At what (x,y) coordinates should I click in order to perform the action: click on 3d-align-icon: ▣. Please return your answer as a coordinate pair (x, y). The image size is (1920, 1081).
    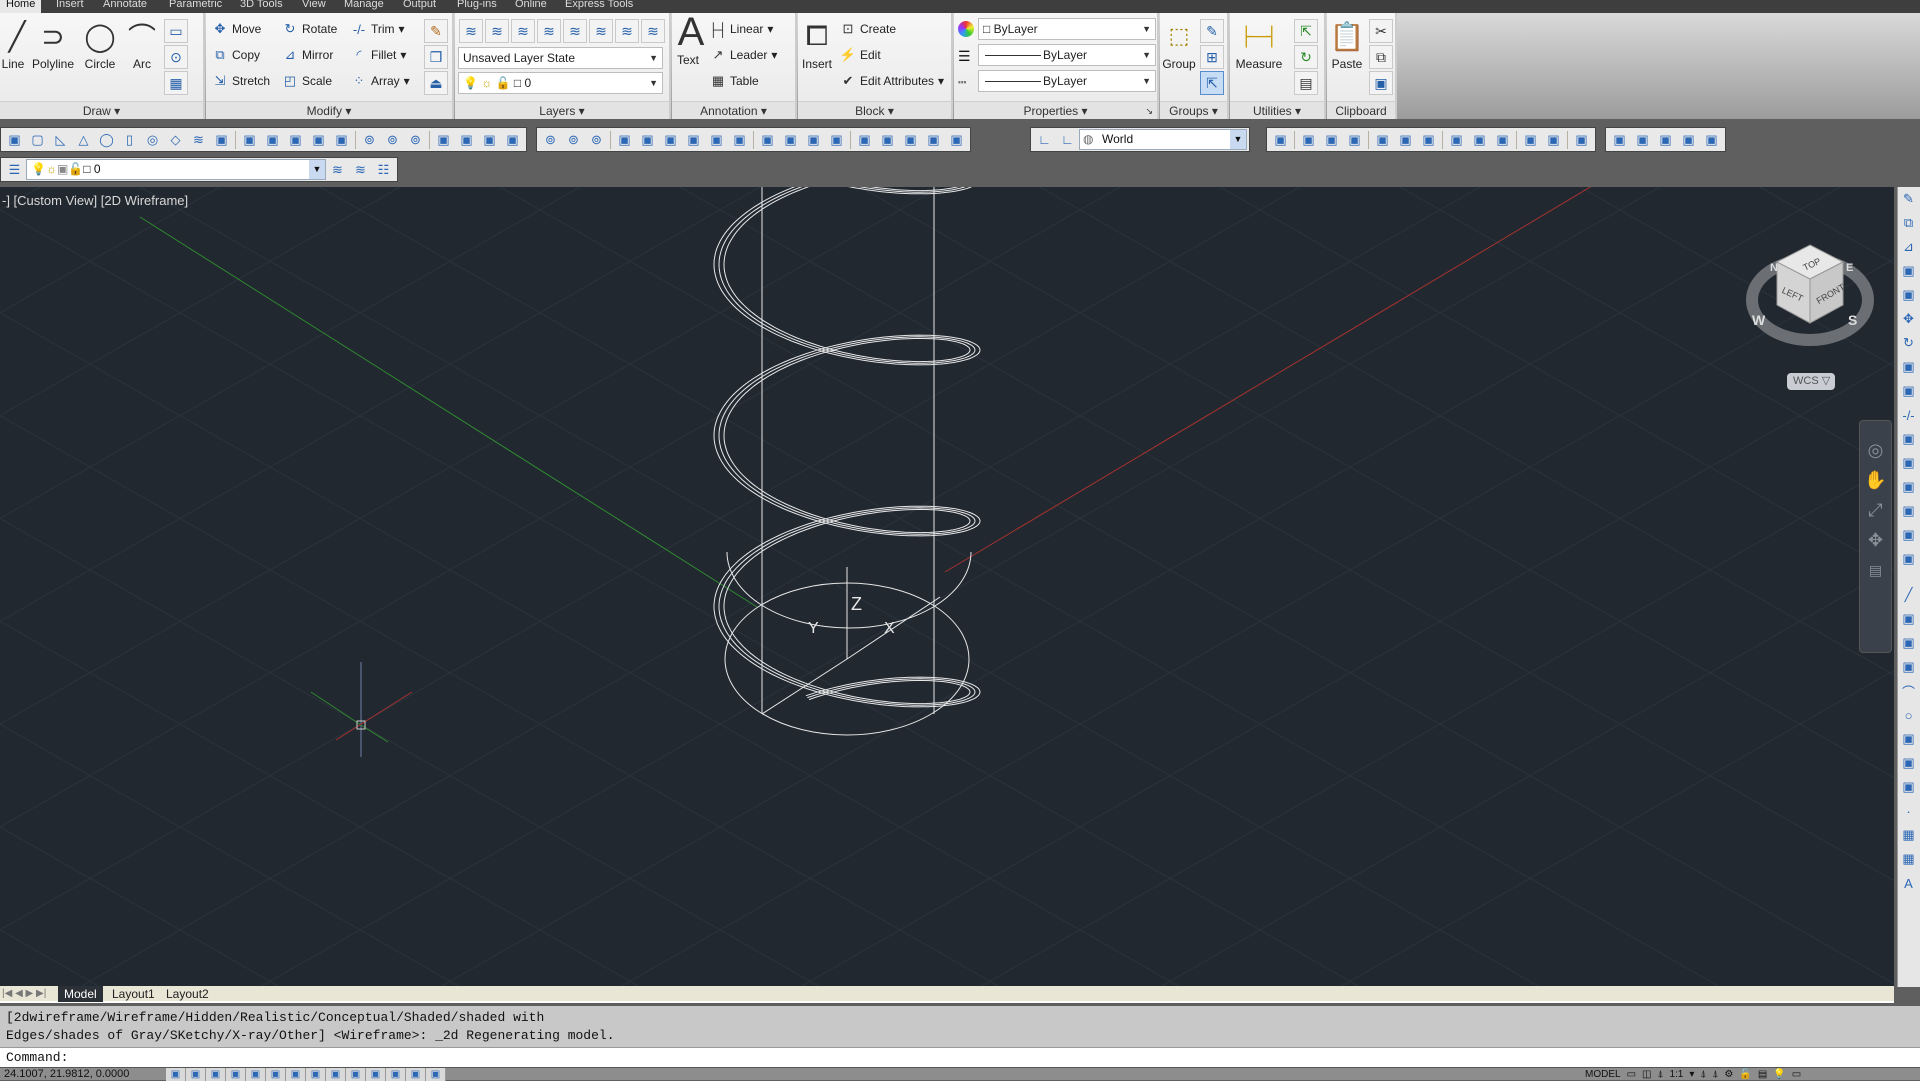
    Looking at the image, I should click on (489, 139).